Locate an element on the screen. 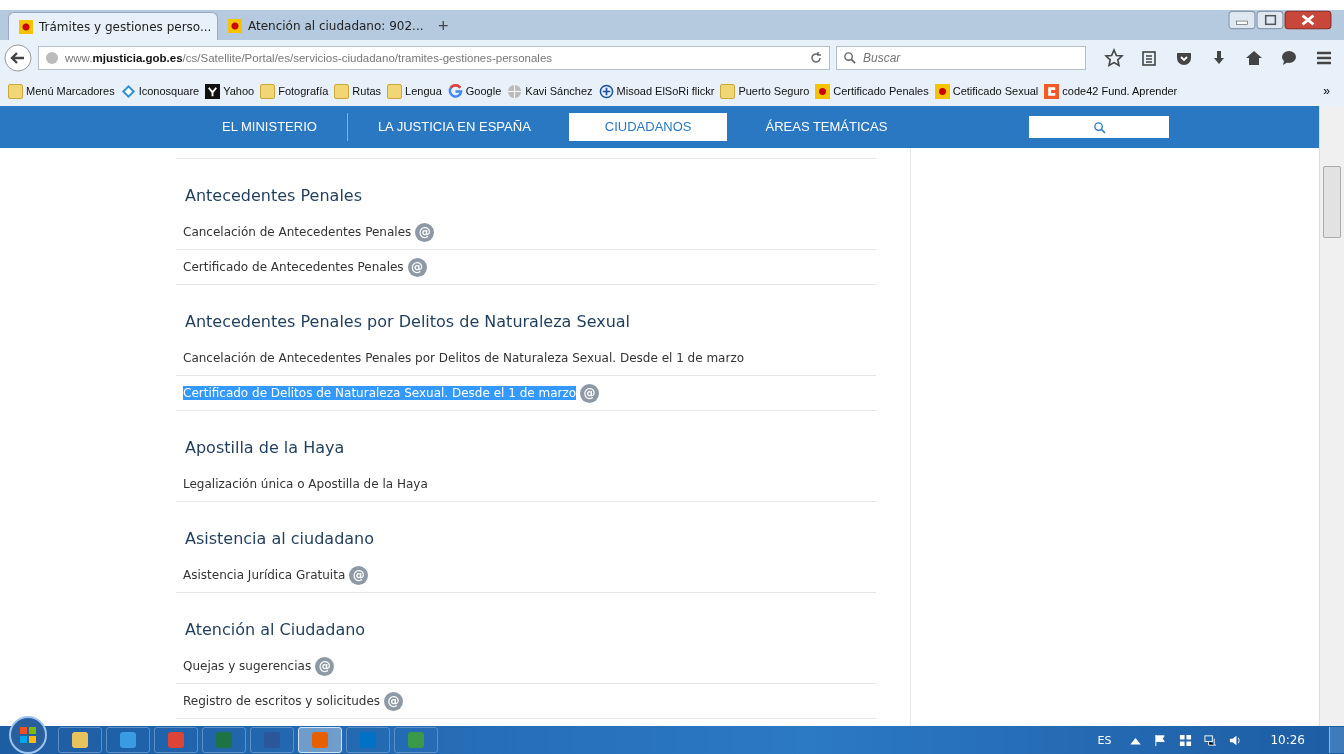 This screenshot has height=754, width=1344. bookmark-item: Fotografía is located at coordinates (294, 91).